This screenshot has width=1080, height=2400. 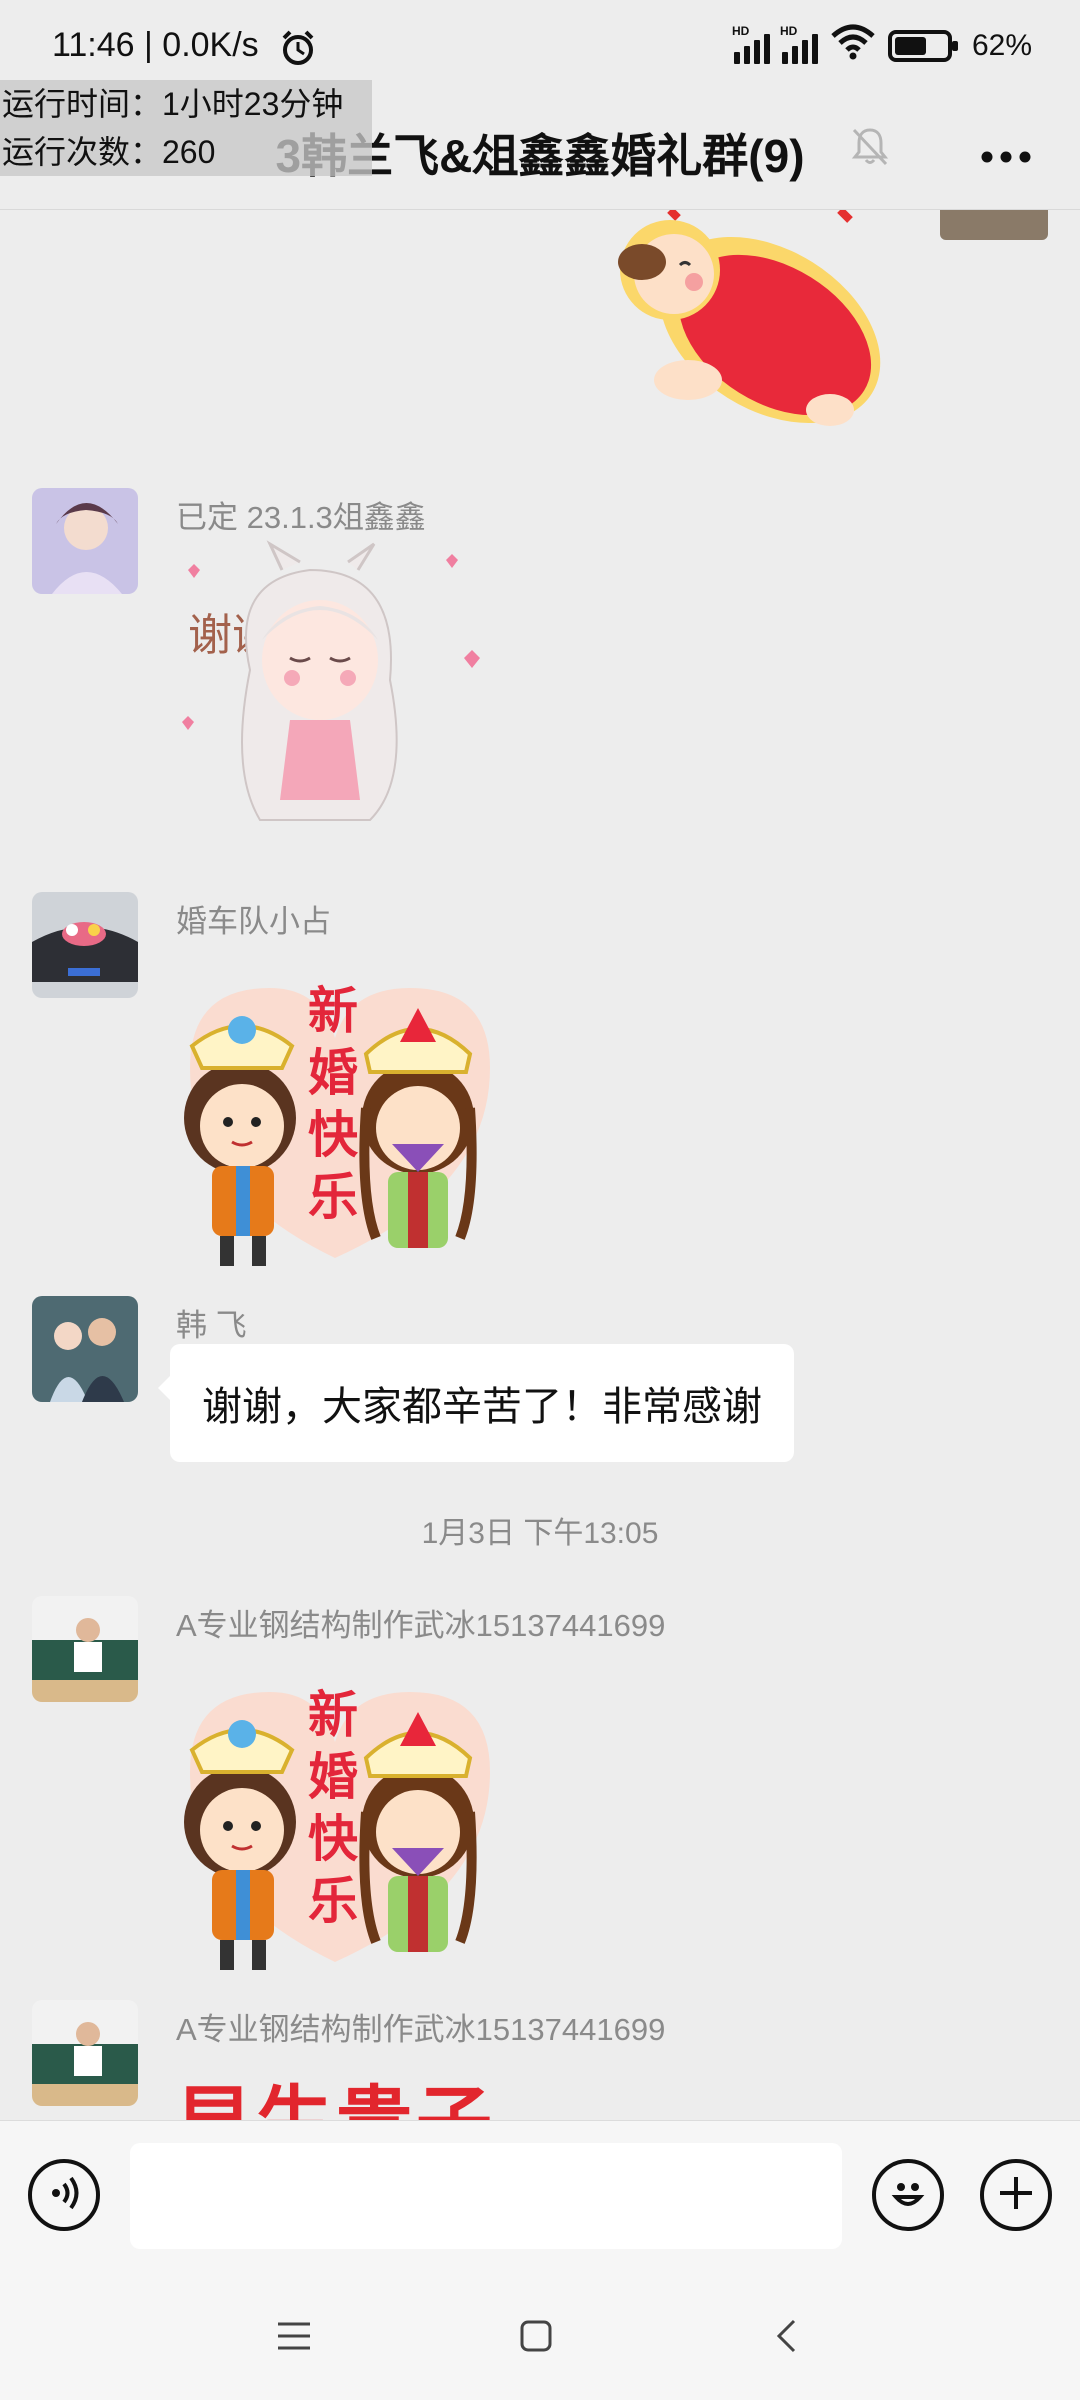 What do you see at coordinates (540, 1533) in the screenshot?
I see `timestamp: 1月3日 下午13:05` at bounding box center [540, 1533].